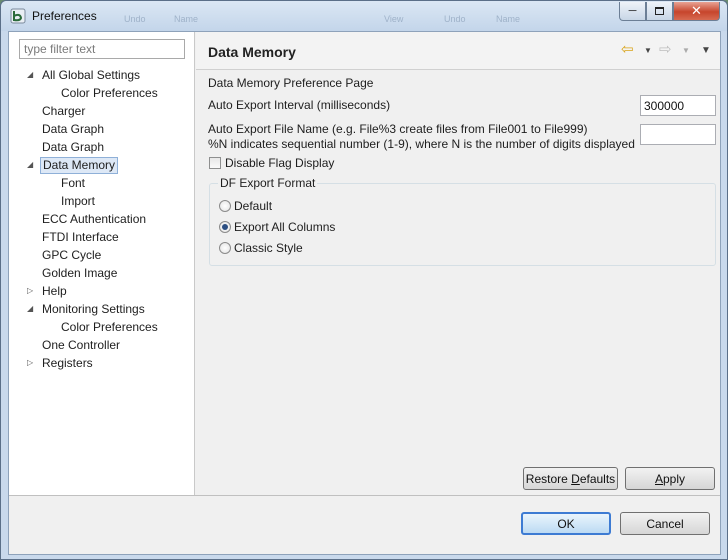  I want to click on apply-label: Apply, so click(670, 478).